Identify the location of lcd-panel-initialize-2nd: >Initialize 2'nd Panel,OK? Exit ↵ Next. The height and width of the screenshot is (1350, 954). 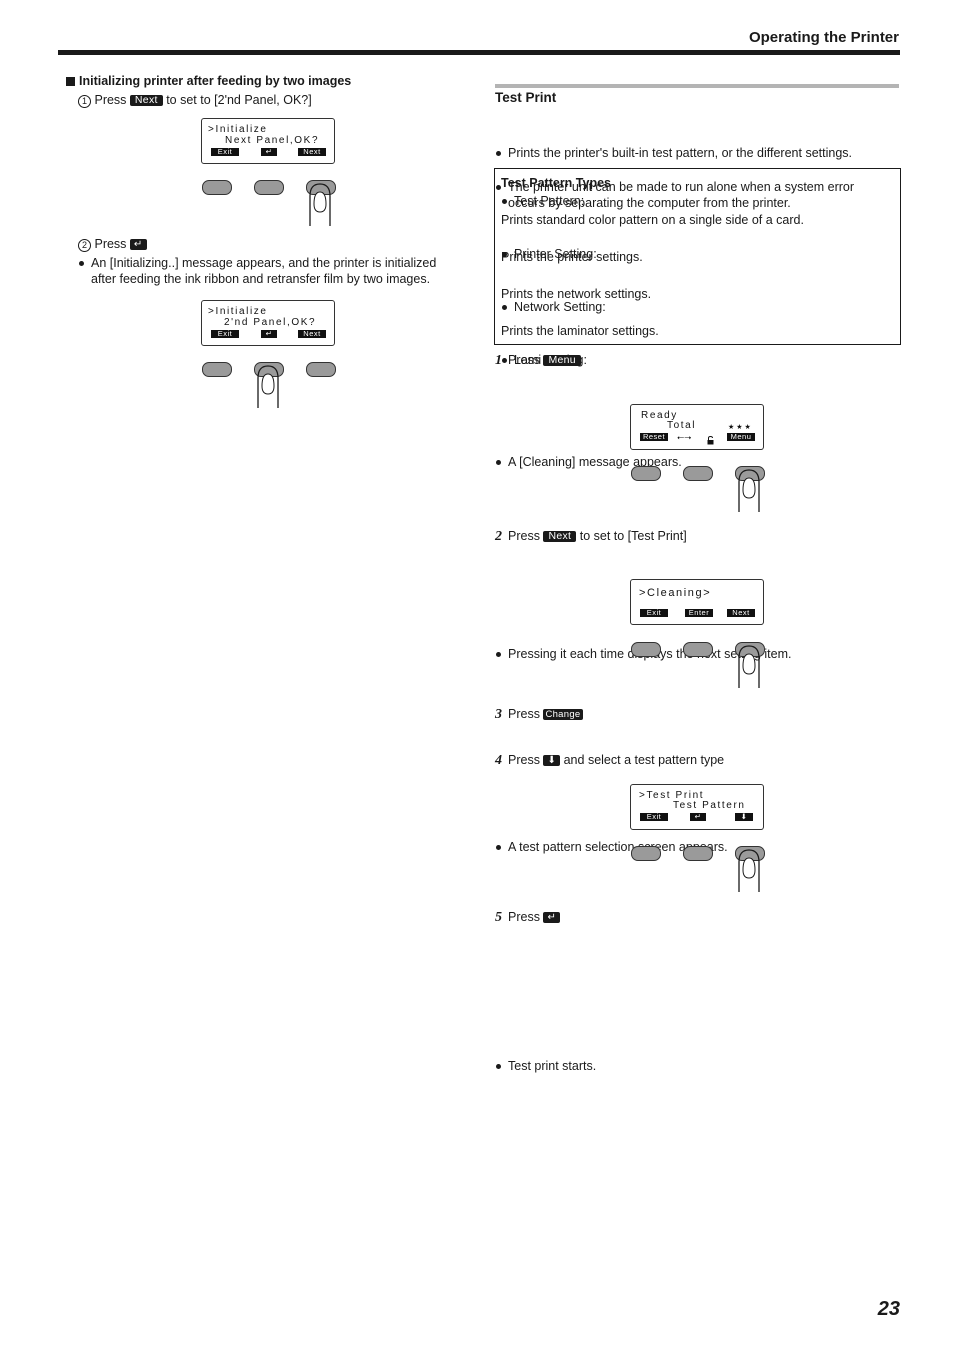
(268, 323).